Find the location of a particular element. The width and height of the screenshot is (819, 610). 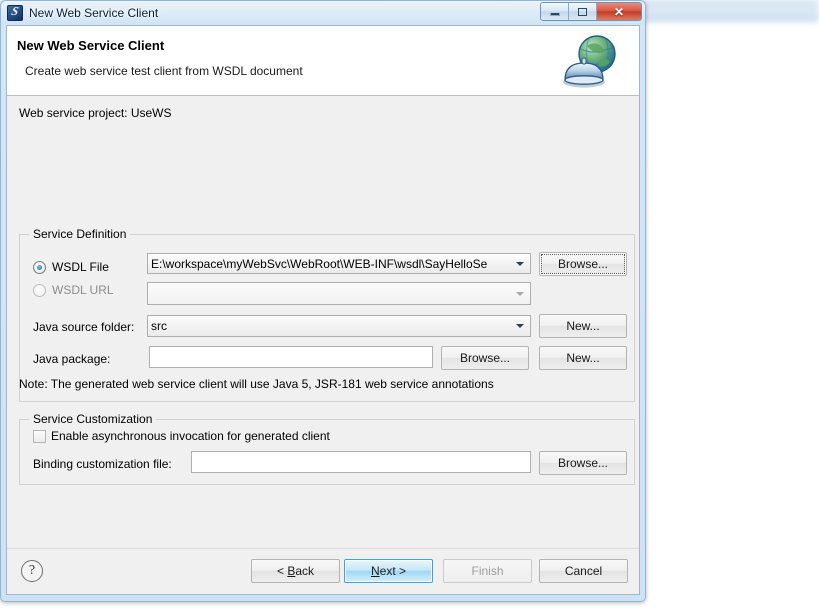

page-title: New Web Service Client is located at coordinates (91, 45).